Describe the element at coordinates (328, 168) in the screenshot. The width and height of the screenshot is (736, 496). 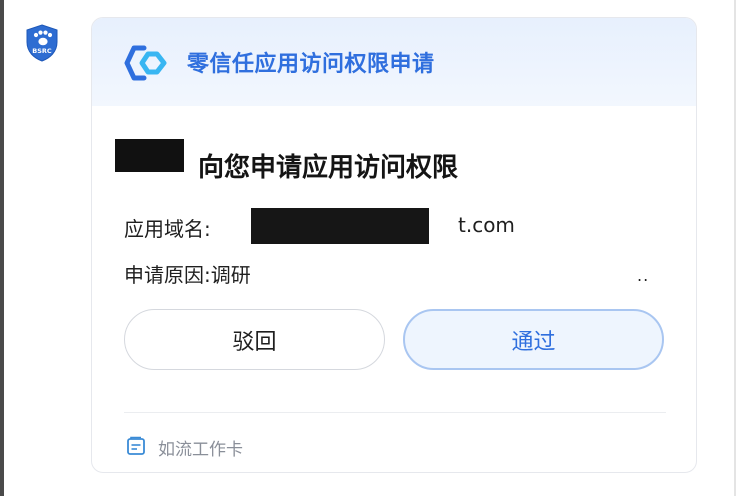
I see `request-title: 向您申请应用访问权限` at that location.